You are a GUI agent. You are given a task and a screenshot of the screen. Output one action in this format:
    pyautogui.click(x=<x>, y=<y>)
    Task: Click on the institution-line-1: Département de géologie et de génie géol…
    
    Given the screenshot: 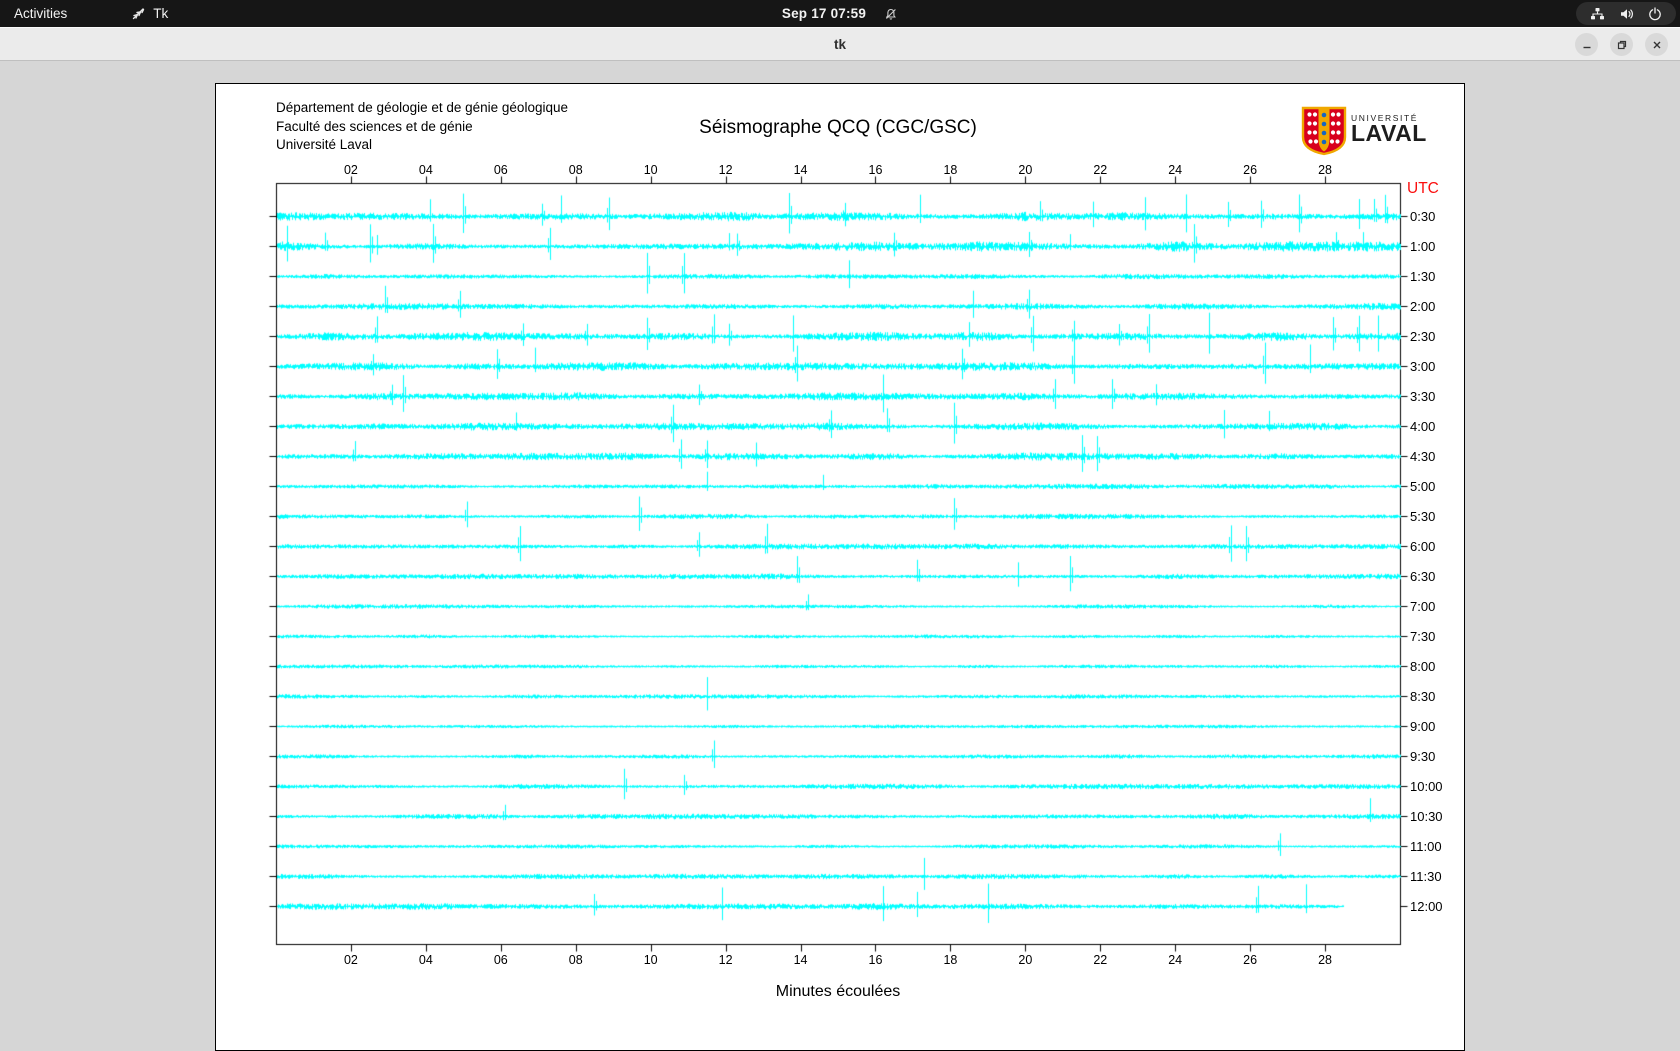 What is the action you would take?
    pyautogui.click(x=422, y=107)
    